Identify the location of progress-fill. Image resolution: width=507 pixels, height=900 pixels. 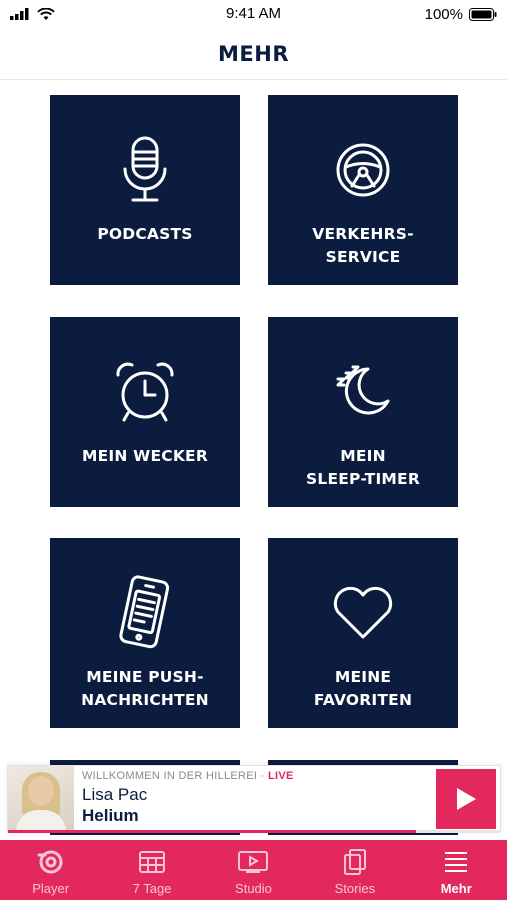
(212, 831).